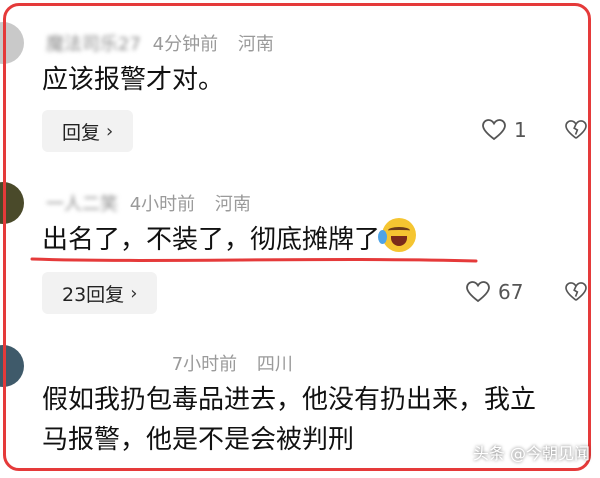 The height and width of the screenshot is (478, 600). I want to click on comment-text: 出名了，不装了，彻底摊牌了, so click(229, 239).